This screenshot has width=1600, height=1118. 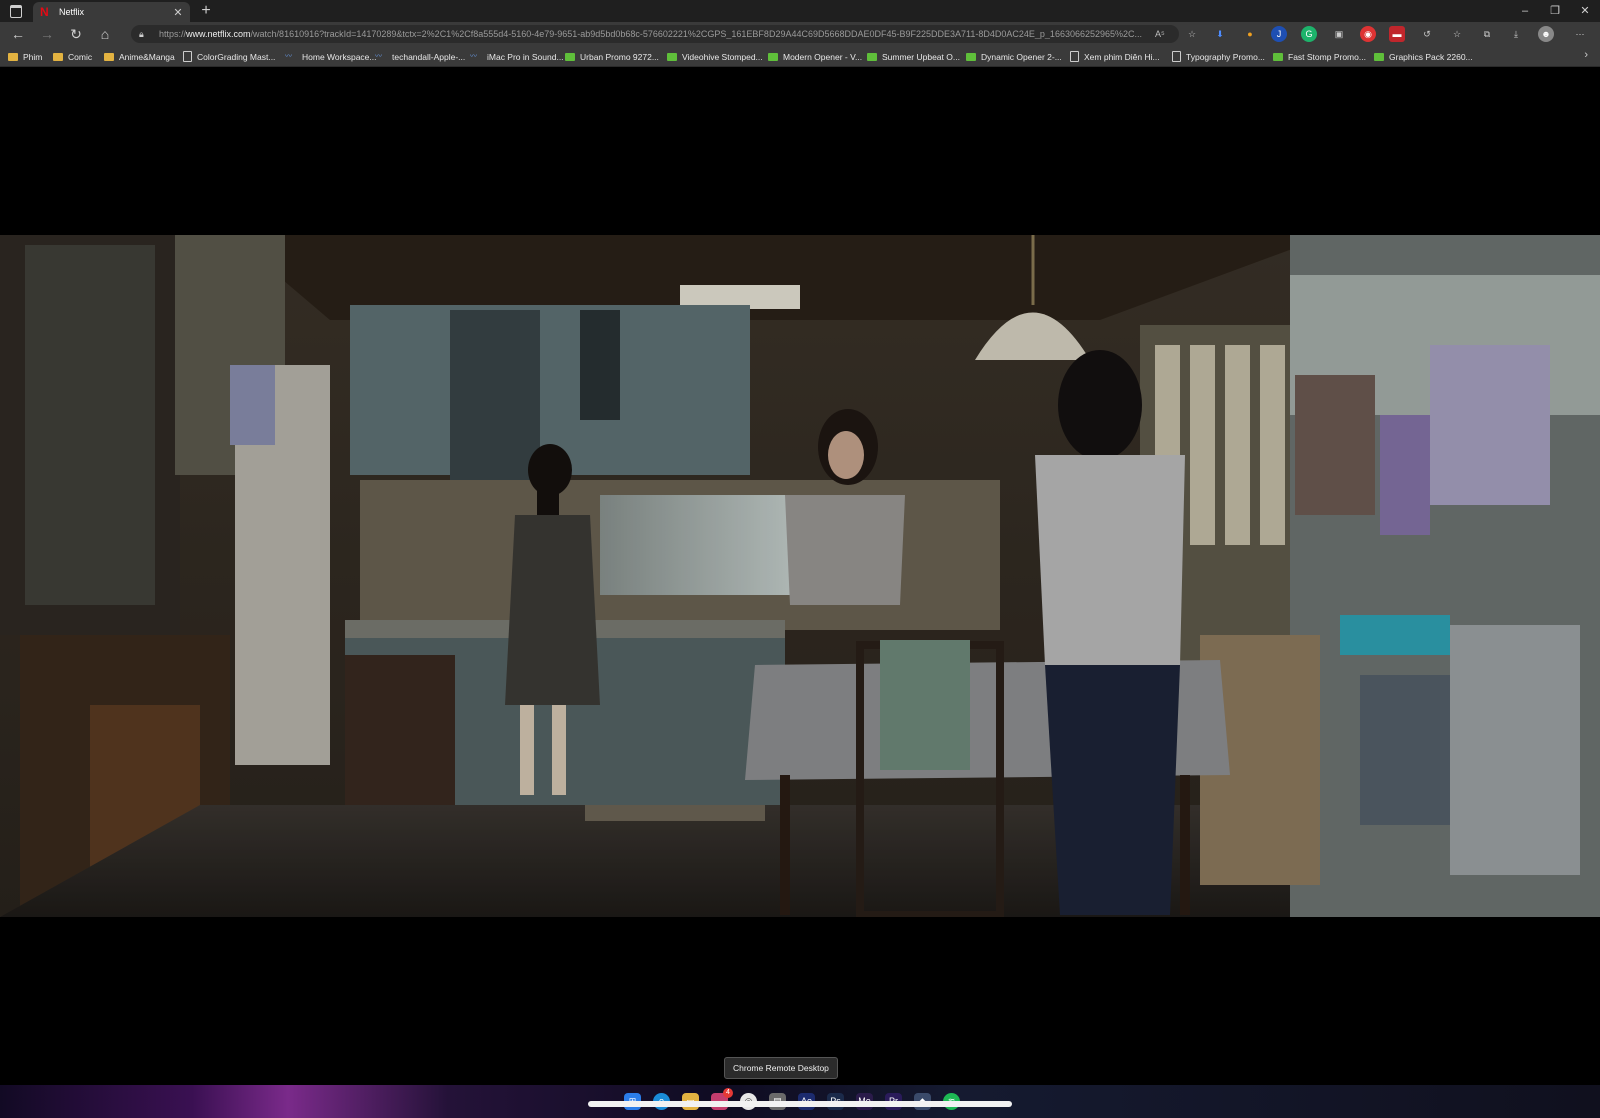 I want to click on adblock-ext-icon: ◉, so click(x=1368, y=34).